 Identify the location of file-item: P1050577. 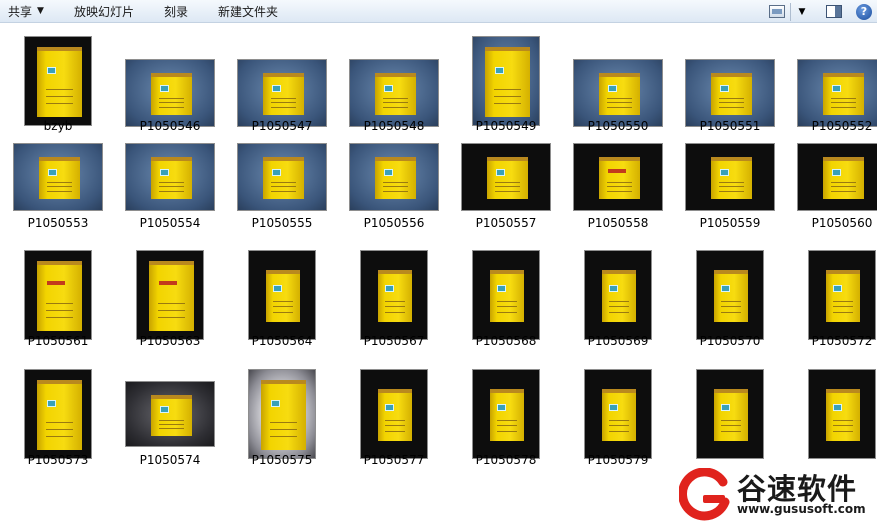
(394, 416).